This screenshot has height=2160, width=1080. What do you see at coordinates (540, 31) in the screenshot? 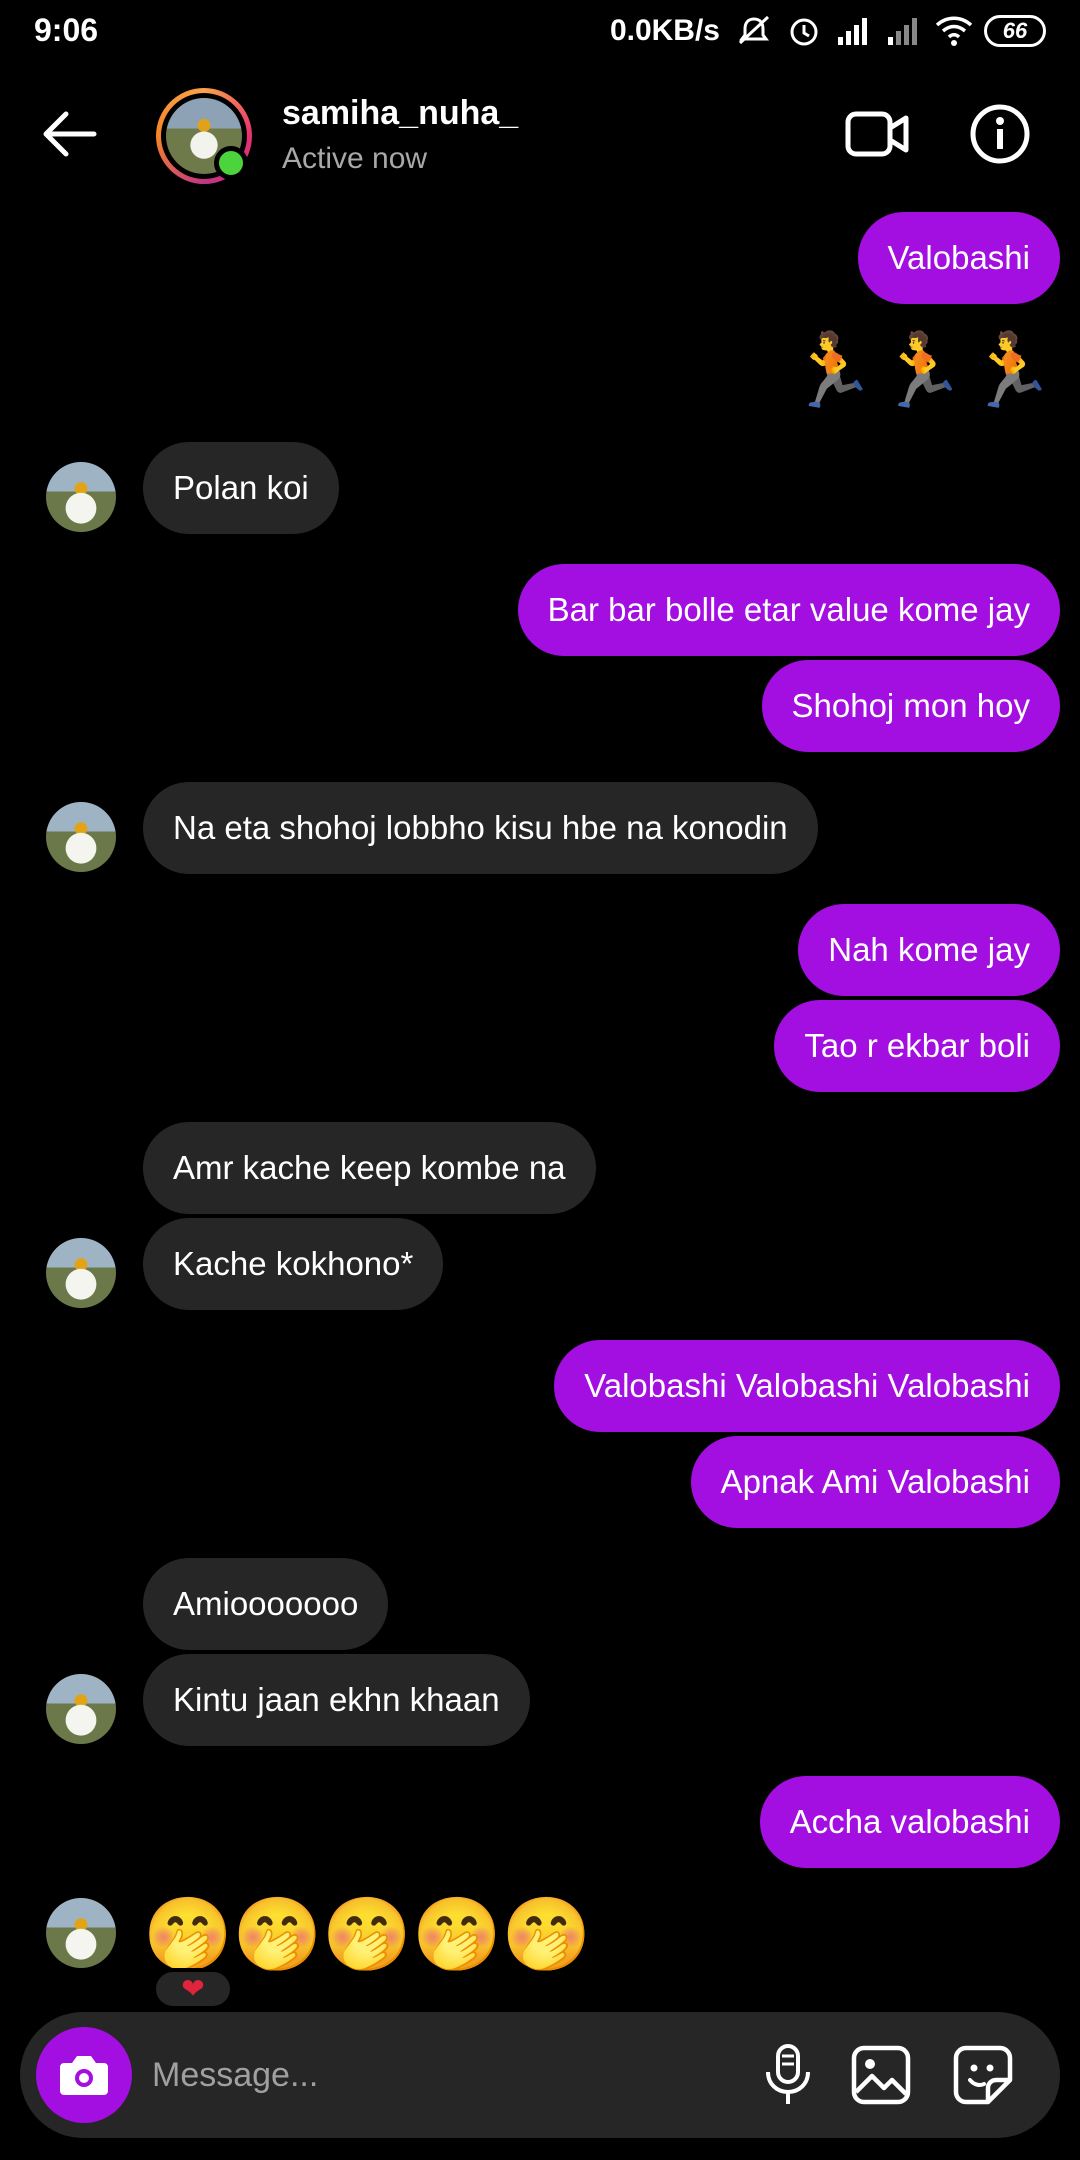
I see `status-bar: 9:06 0.0KB/s 66` at bounding box center [540, 31].